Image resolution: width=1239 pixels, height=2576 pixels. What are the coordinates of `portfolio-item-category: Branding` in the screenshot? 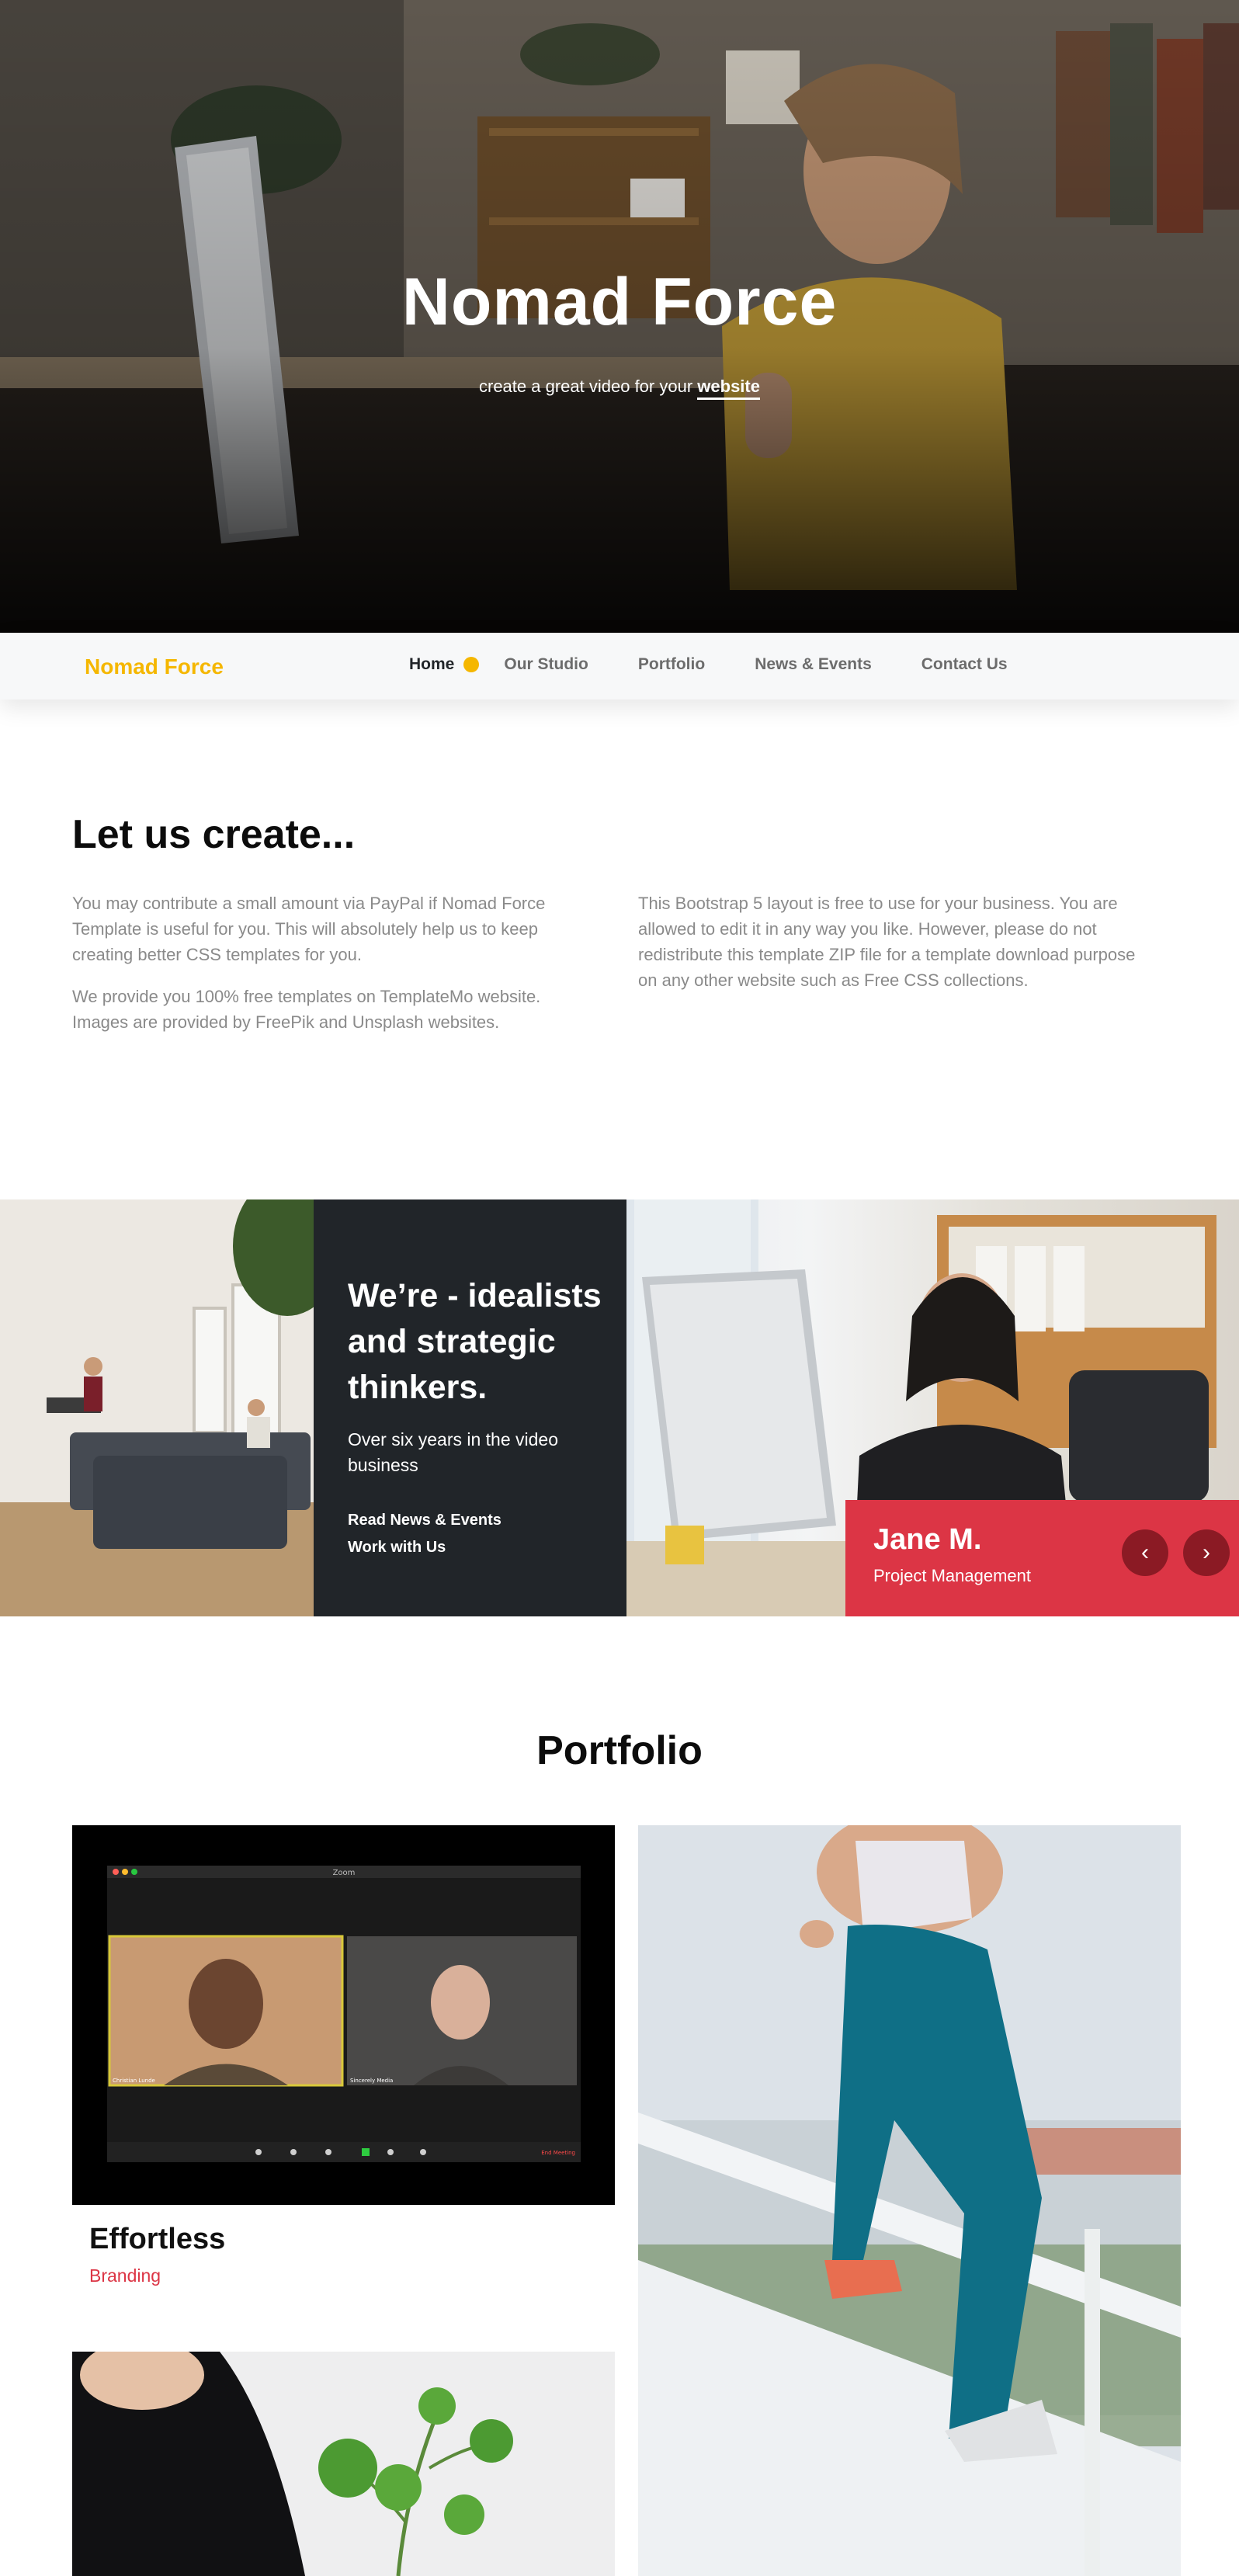 It's located at (125, 2275).